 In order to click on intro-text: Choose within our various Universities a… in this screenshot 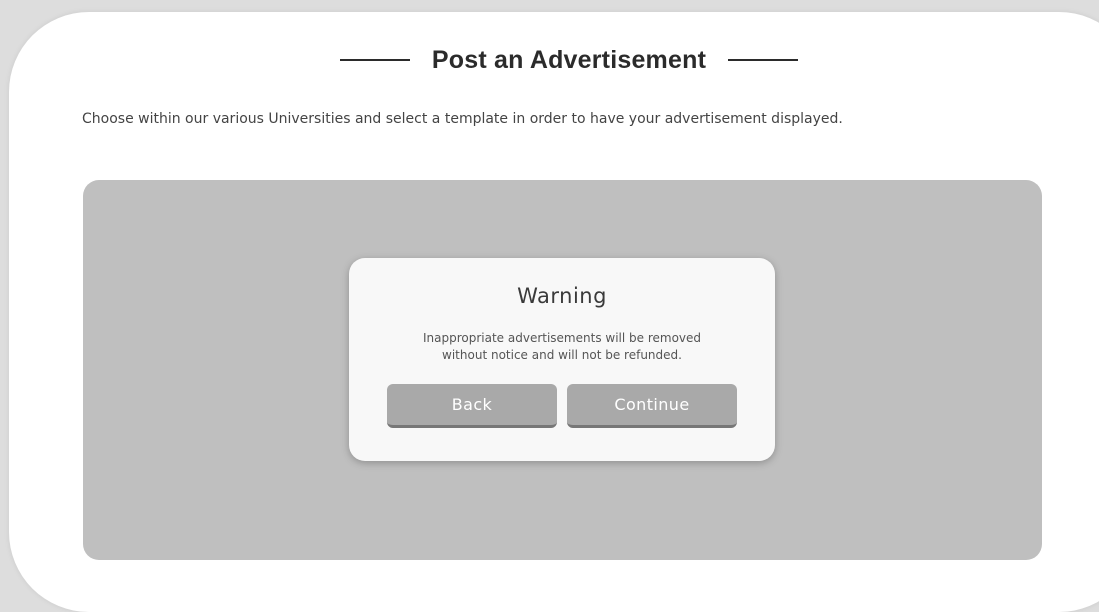, I will do `click(462, 119)`.